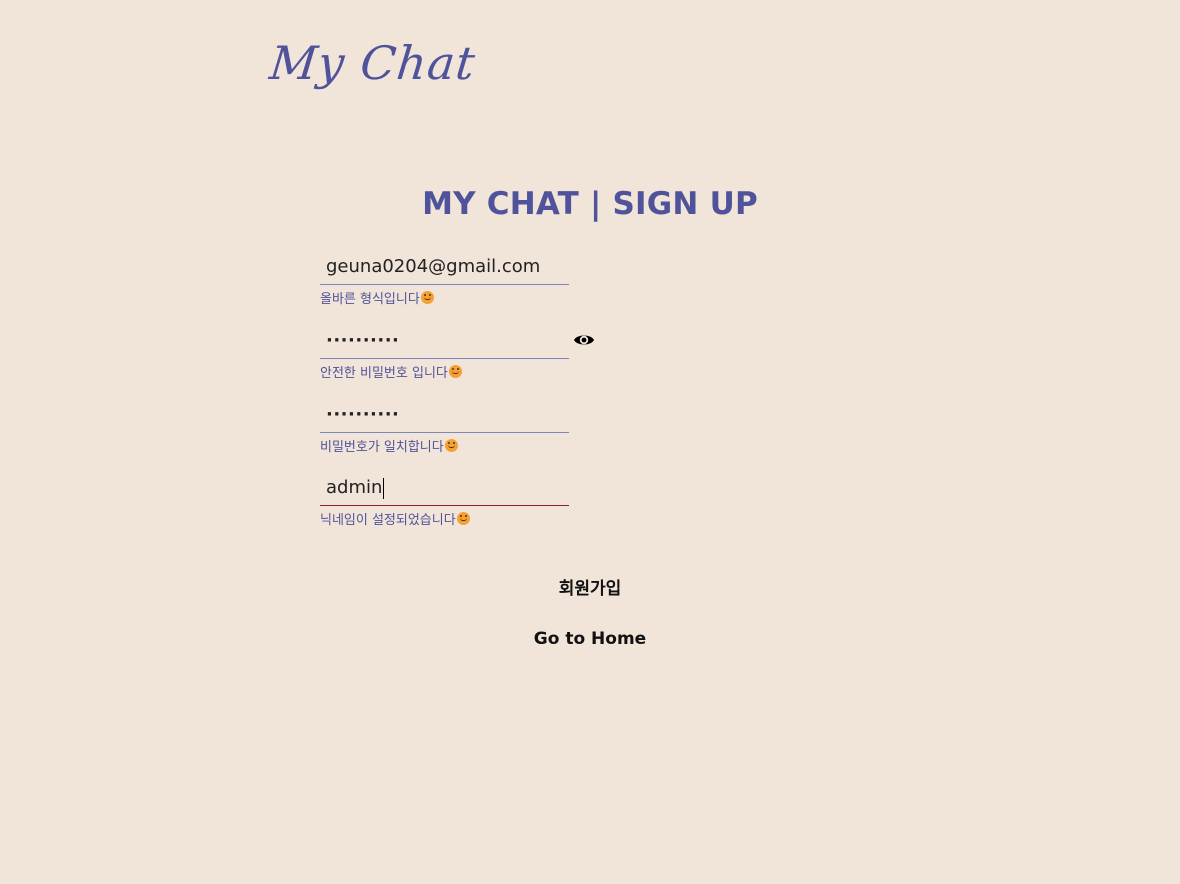 The height and width of the screenshot is (884, 1180). Describe the element at coordinates (444, 341) in the screenshot. I see `password-field: ··········` at that location.